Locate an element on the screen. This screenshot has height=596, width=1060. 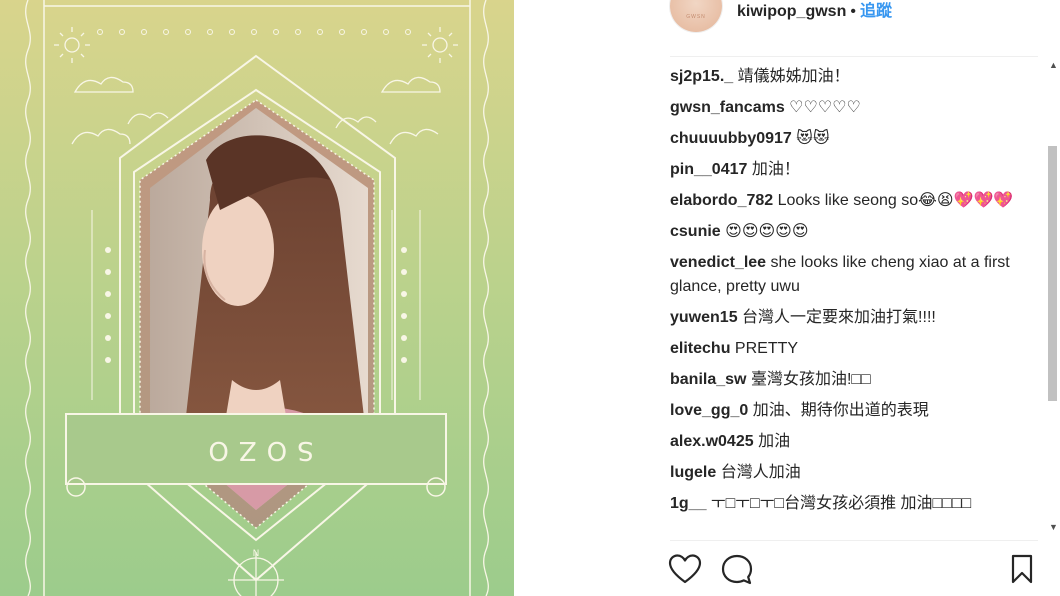
comment-text: 靖儀姊姊加油！ is located at coordinates (793, 76).